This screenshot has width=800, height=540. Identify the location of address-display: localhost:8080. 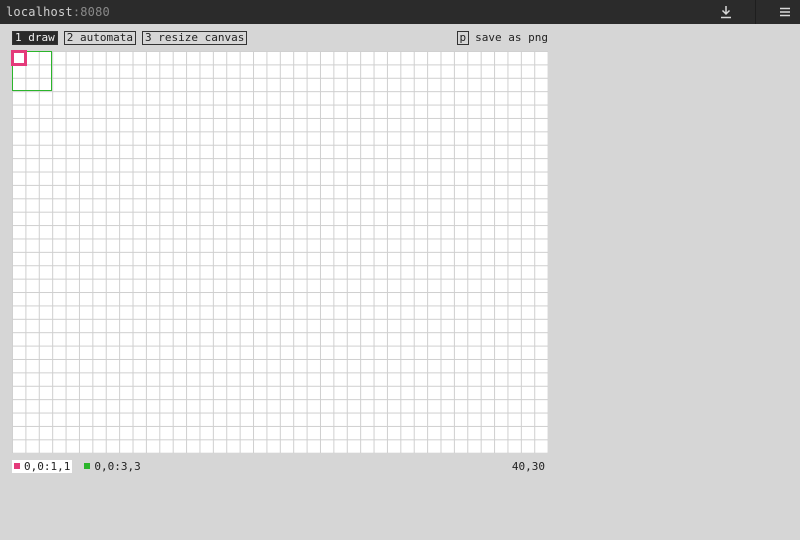
(55, 12).